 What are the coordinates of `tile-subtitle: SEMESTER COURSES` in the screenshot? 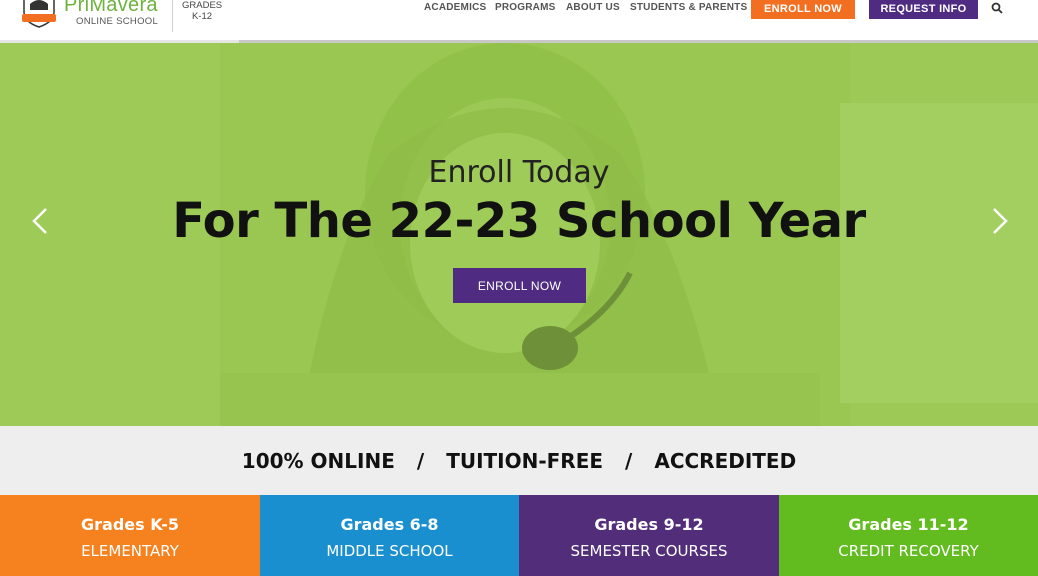 It's located at (649, 551).